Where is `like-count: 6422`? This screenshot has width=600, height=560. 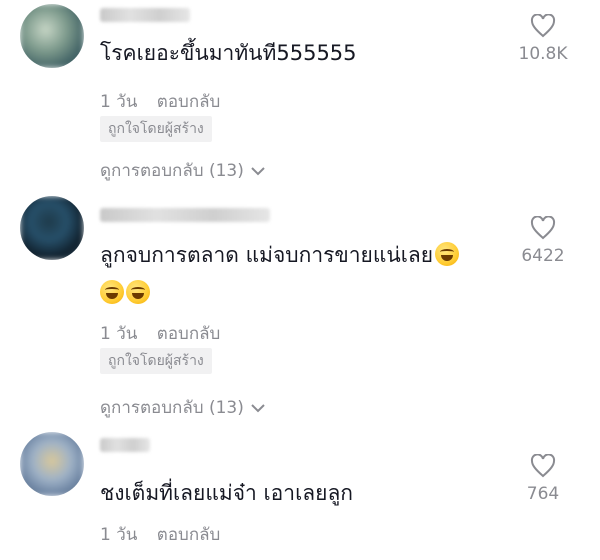 like-count: 6422 is located at coordinates (543, 256).